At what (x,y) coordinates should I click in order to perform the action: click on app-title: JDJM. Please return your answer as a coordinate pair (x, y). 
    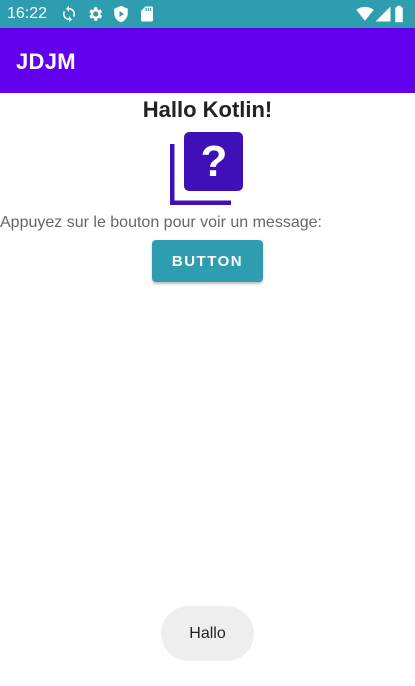
    Looking at the image, I should click on (46, 61).